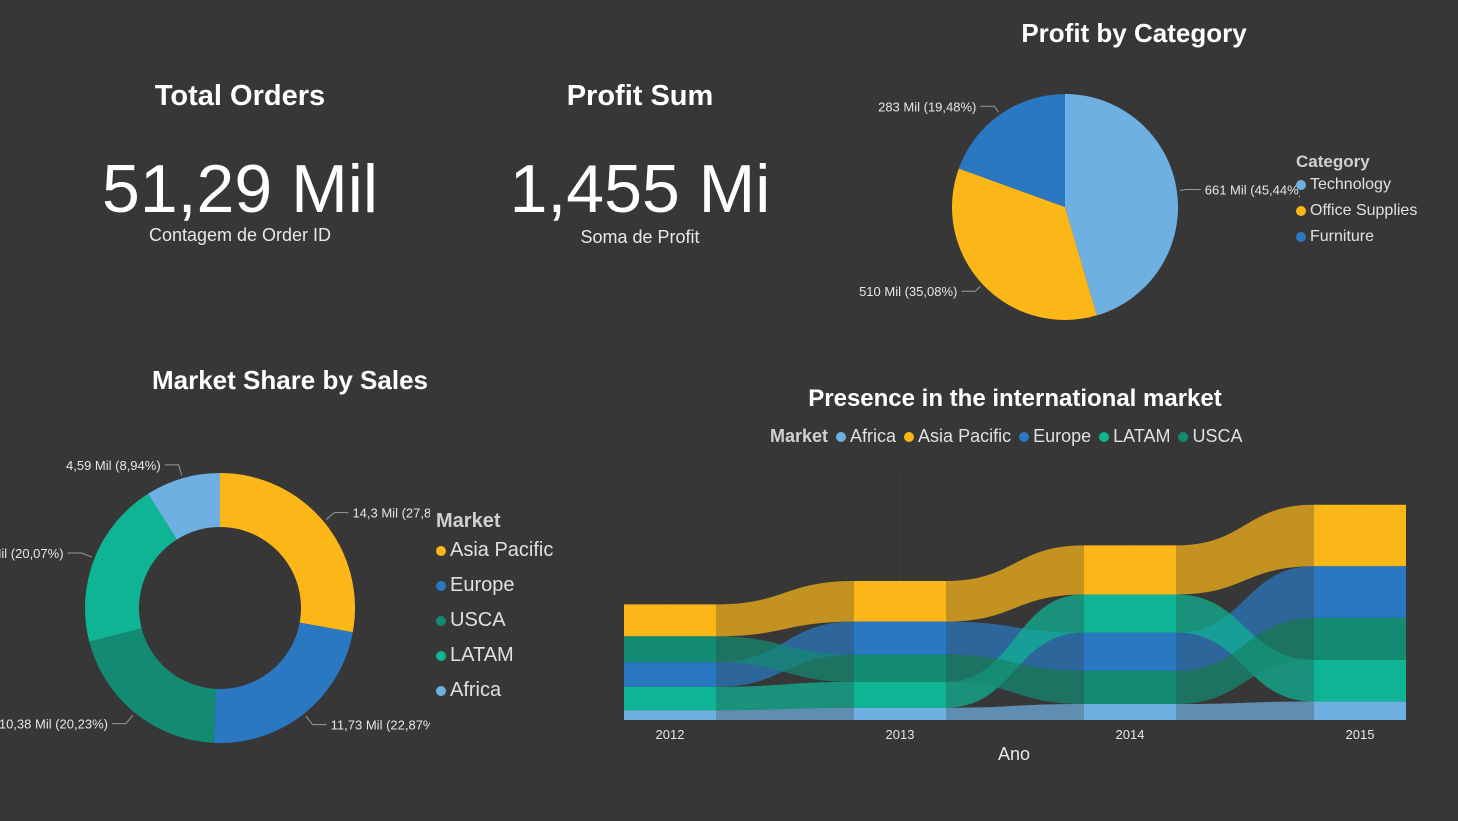 This screenshot has width=1458, height=821. What do you see at coordinates (908, 291) in the screenshot?
I see `data-label: 510 Mil (35,08%)` at bounding box center [908, 291].